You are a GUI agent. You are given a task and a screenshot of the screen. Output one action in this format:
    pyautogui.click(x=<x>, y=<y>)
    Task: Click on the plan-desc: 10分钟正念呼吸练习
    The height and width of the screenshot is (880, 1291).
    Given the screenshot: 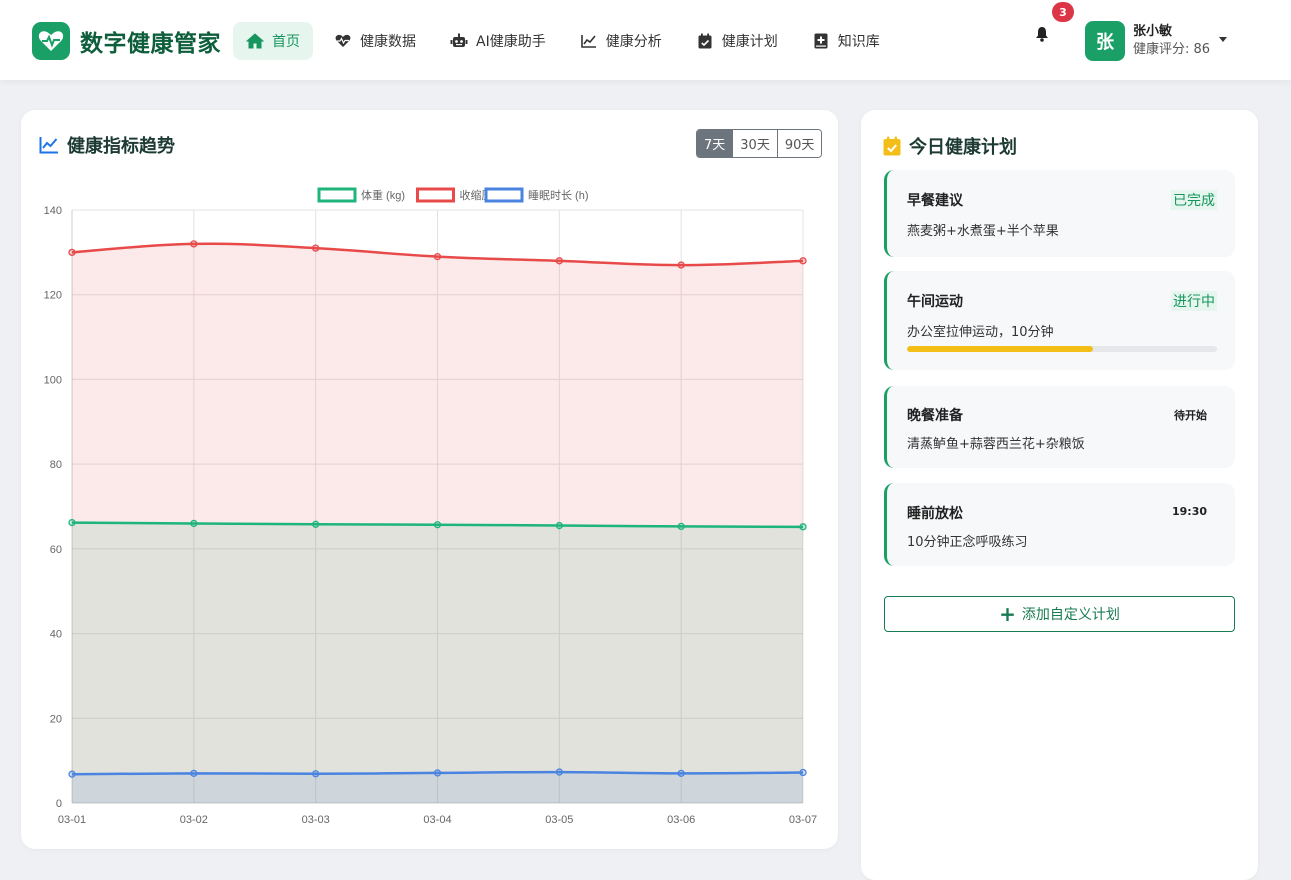 What is the action you would take?
    pyautogui.click(x=967, y=542)
    